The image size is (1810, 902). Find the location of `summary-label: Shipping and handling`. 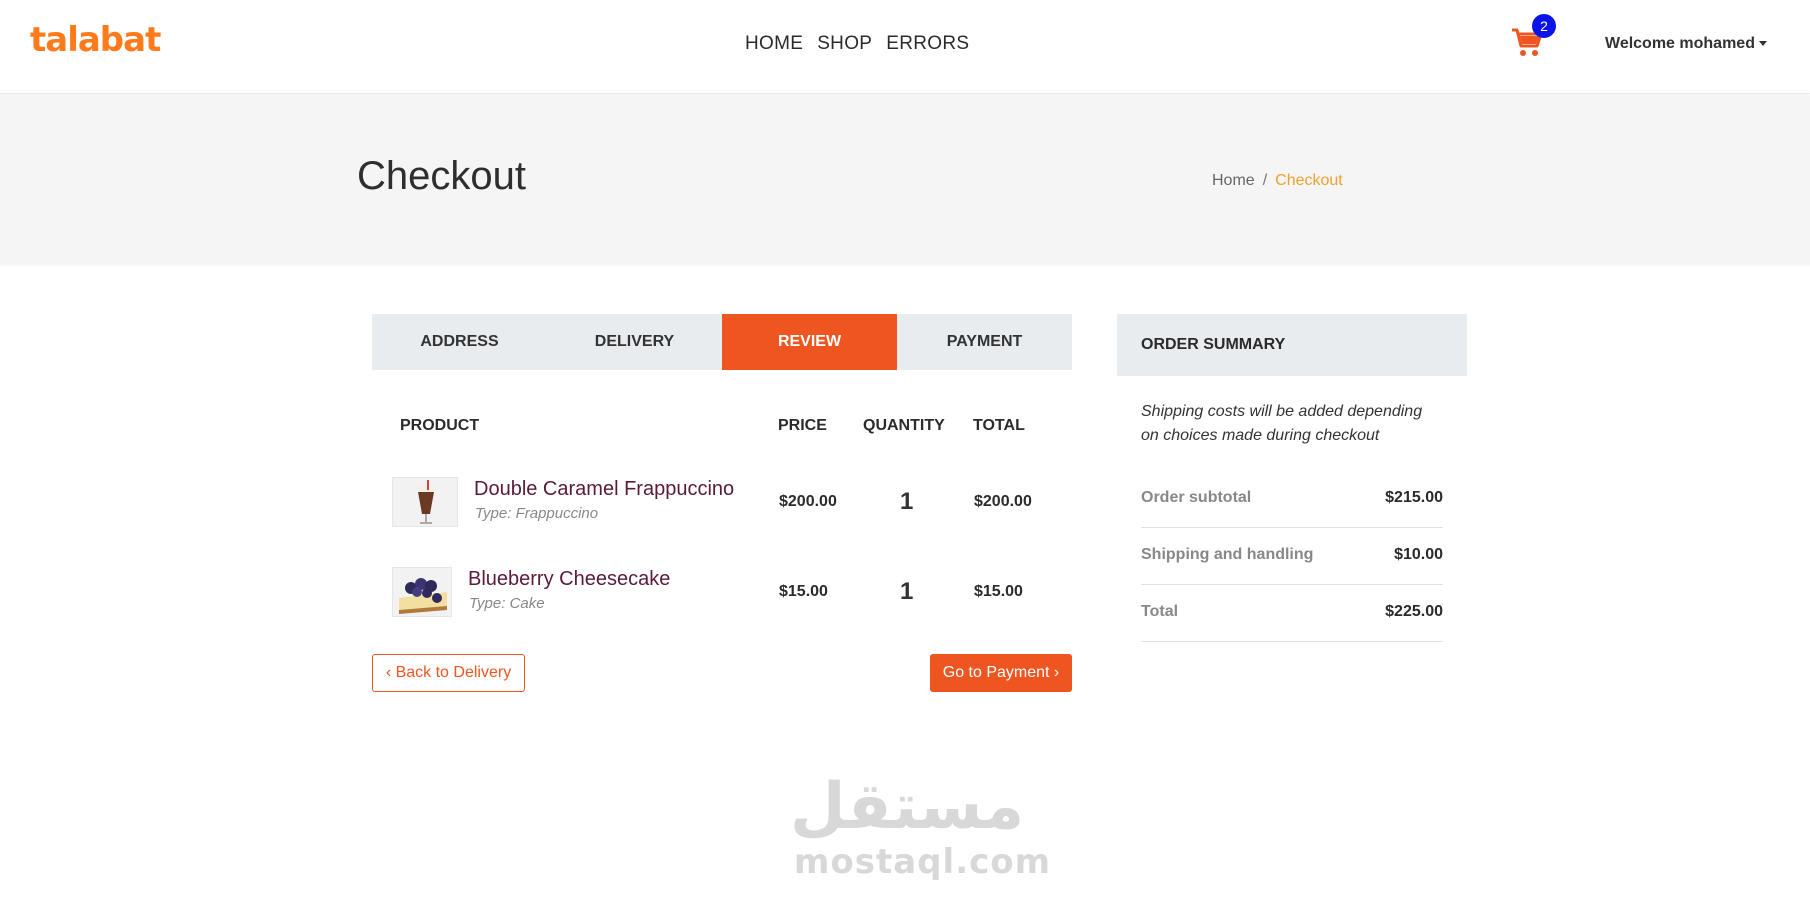

summary-label: Shipping and handling is located at coordinates (1227, 554).